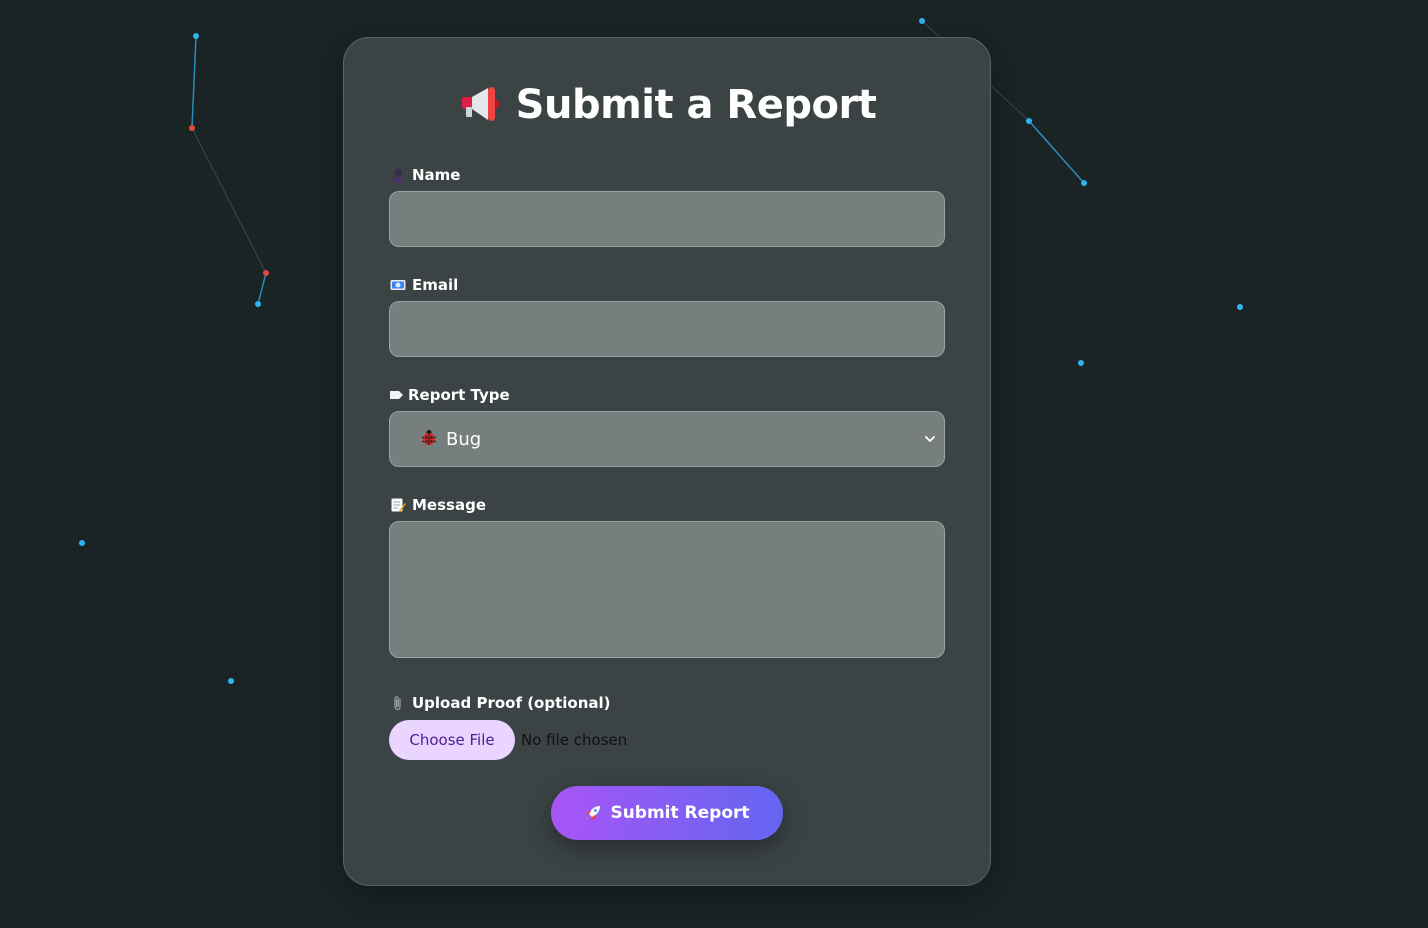 This screenshot has height=928, width=1428. I want to click on report-type-label: Report Type, so click(449, 395).